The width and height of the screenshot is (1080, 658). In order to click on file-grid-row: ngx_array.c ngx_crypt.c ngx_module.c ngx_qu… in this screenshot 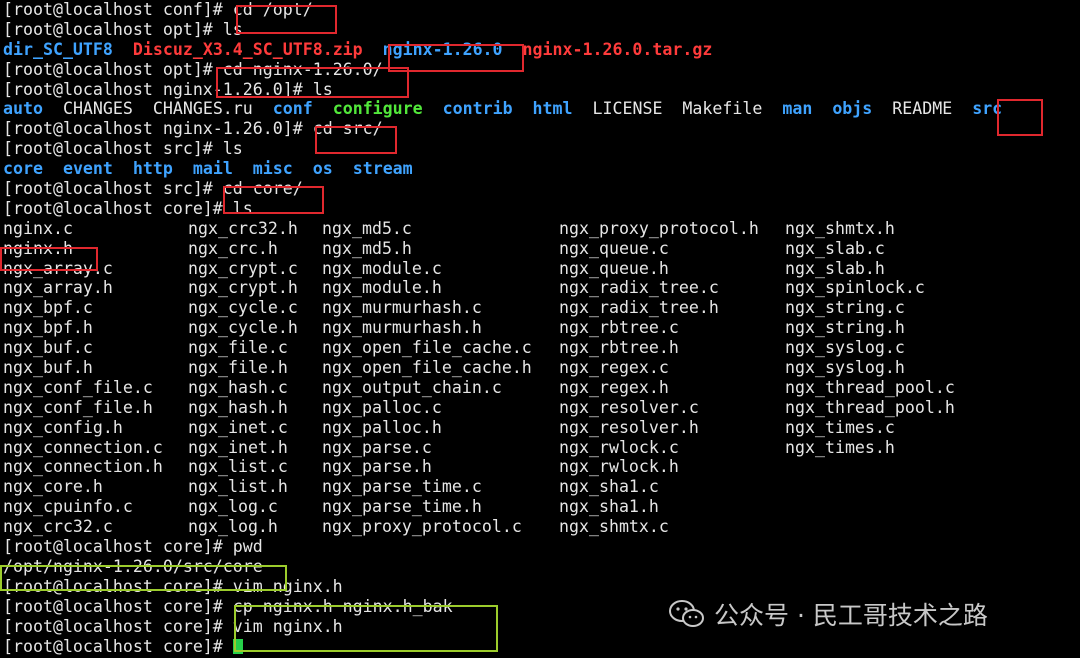, I will do `click(541, 269)`.